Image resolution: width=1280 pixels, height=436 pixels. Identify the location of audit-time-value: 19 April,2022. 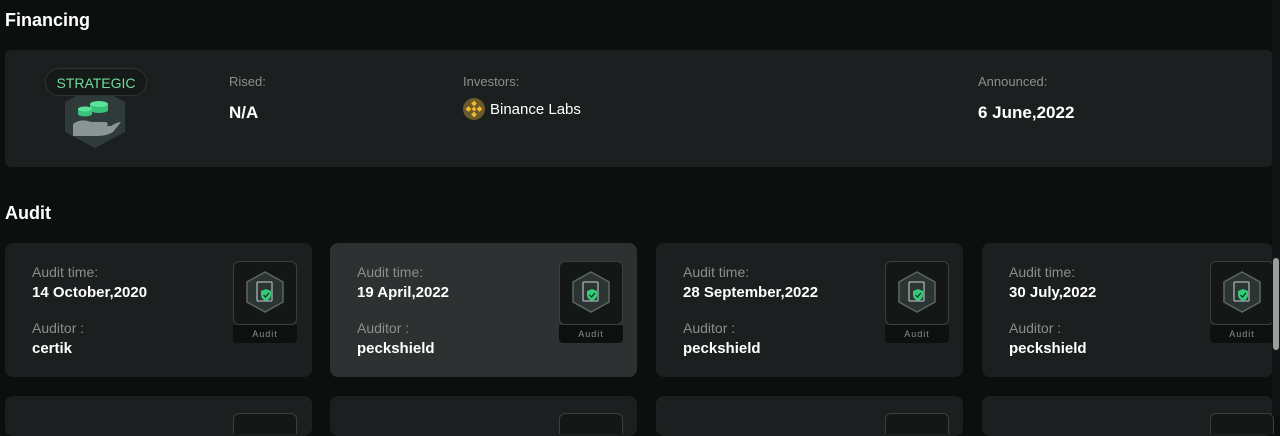
(403, 292).